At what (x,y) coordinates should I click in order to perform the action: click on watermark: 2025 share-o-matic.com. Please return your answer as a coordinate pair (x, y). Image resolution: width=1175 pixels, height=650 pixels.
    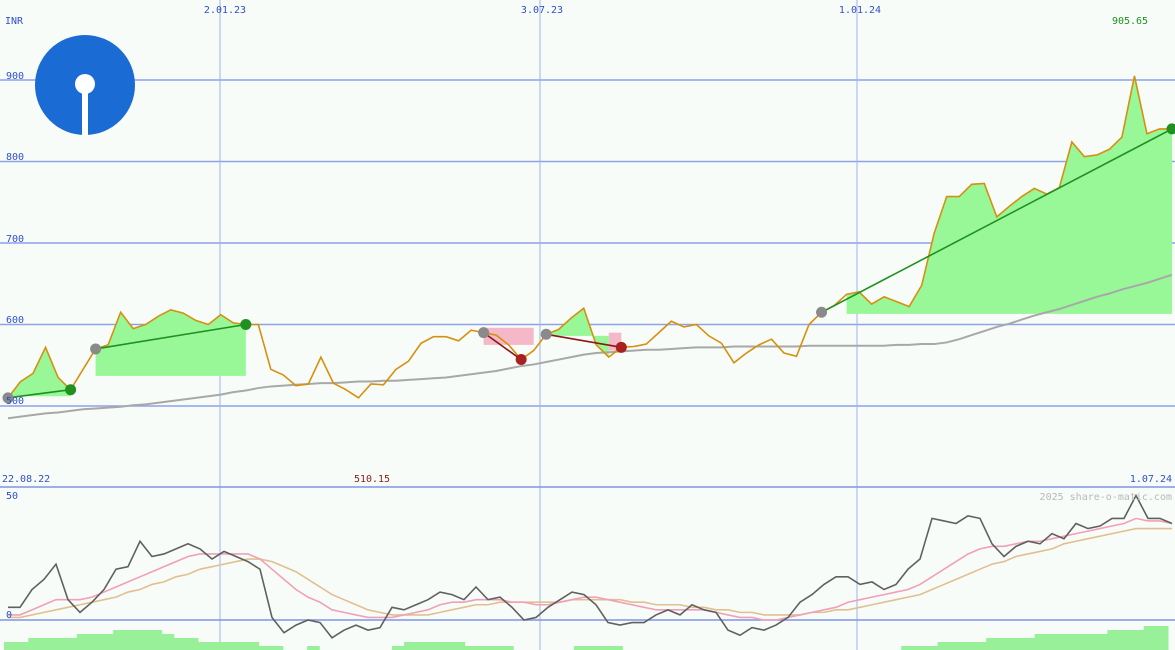
    Looking at the image, I should click on (1106, 497).